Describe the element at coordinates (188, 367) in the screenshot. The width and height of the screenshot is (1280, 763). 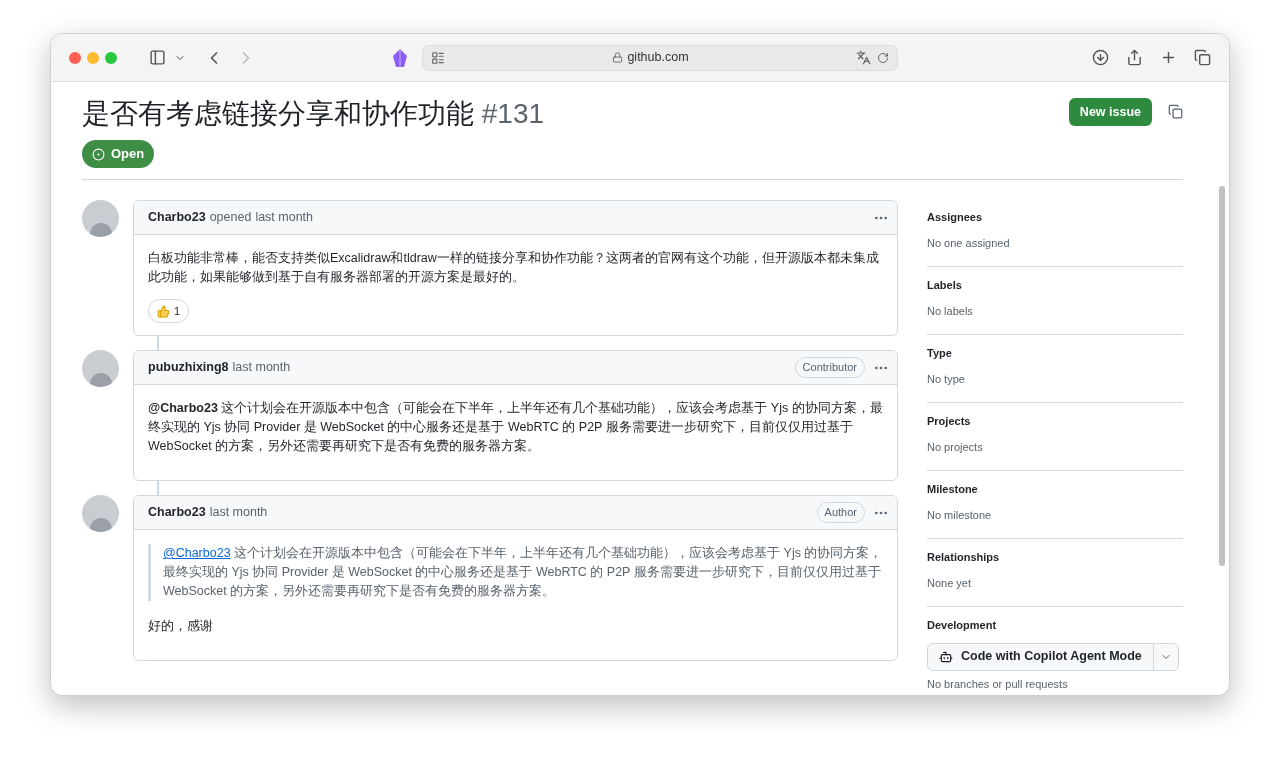
I see `author-link: pubuzhixing8` at that location.